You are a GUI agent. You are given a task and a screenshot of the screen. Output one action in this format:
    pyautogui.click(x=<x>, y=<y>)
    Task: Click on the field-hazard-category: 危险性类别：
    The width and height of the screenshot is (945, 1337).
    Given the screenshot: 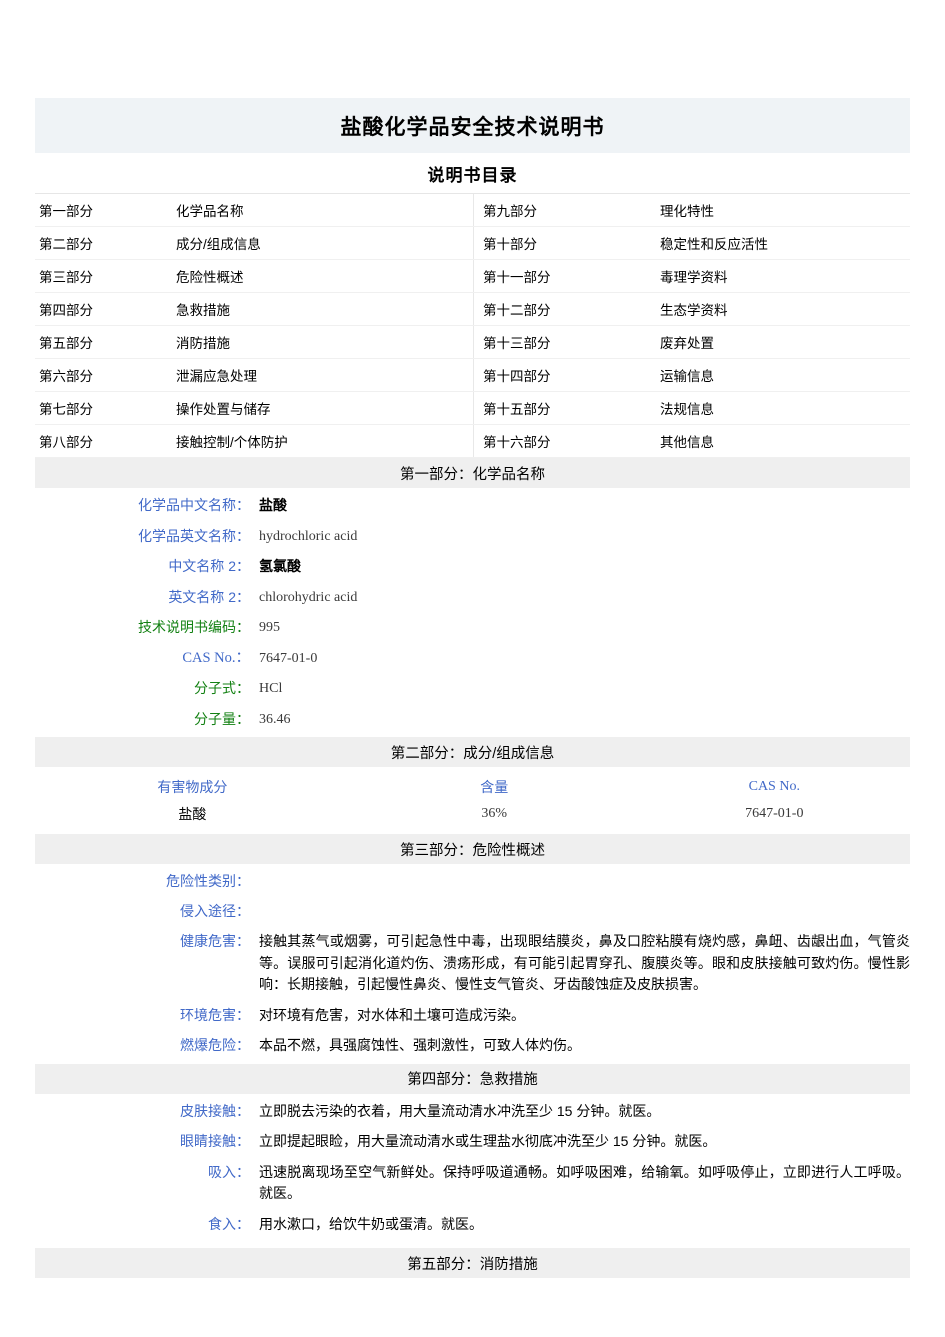 What is the action you would take?
    pyautogui.click(x=472, y=881)
    